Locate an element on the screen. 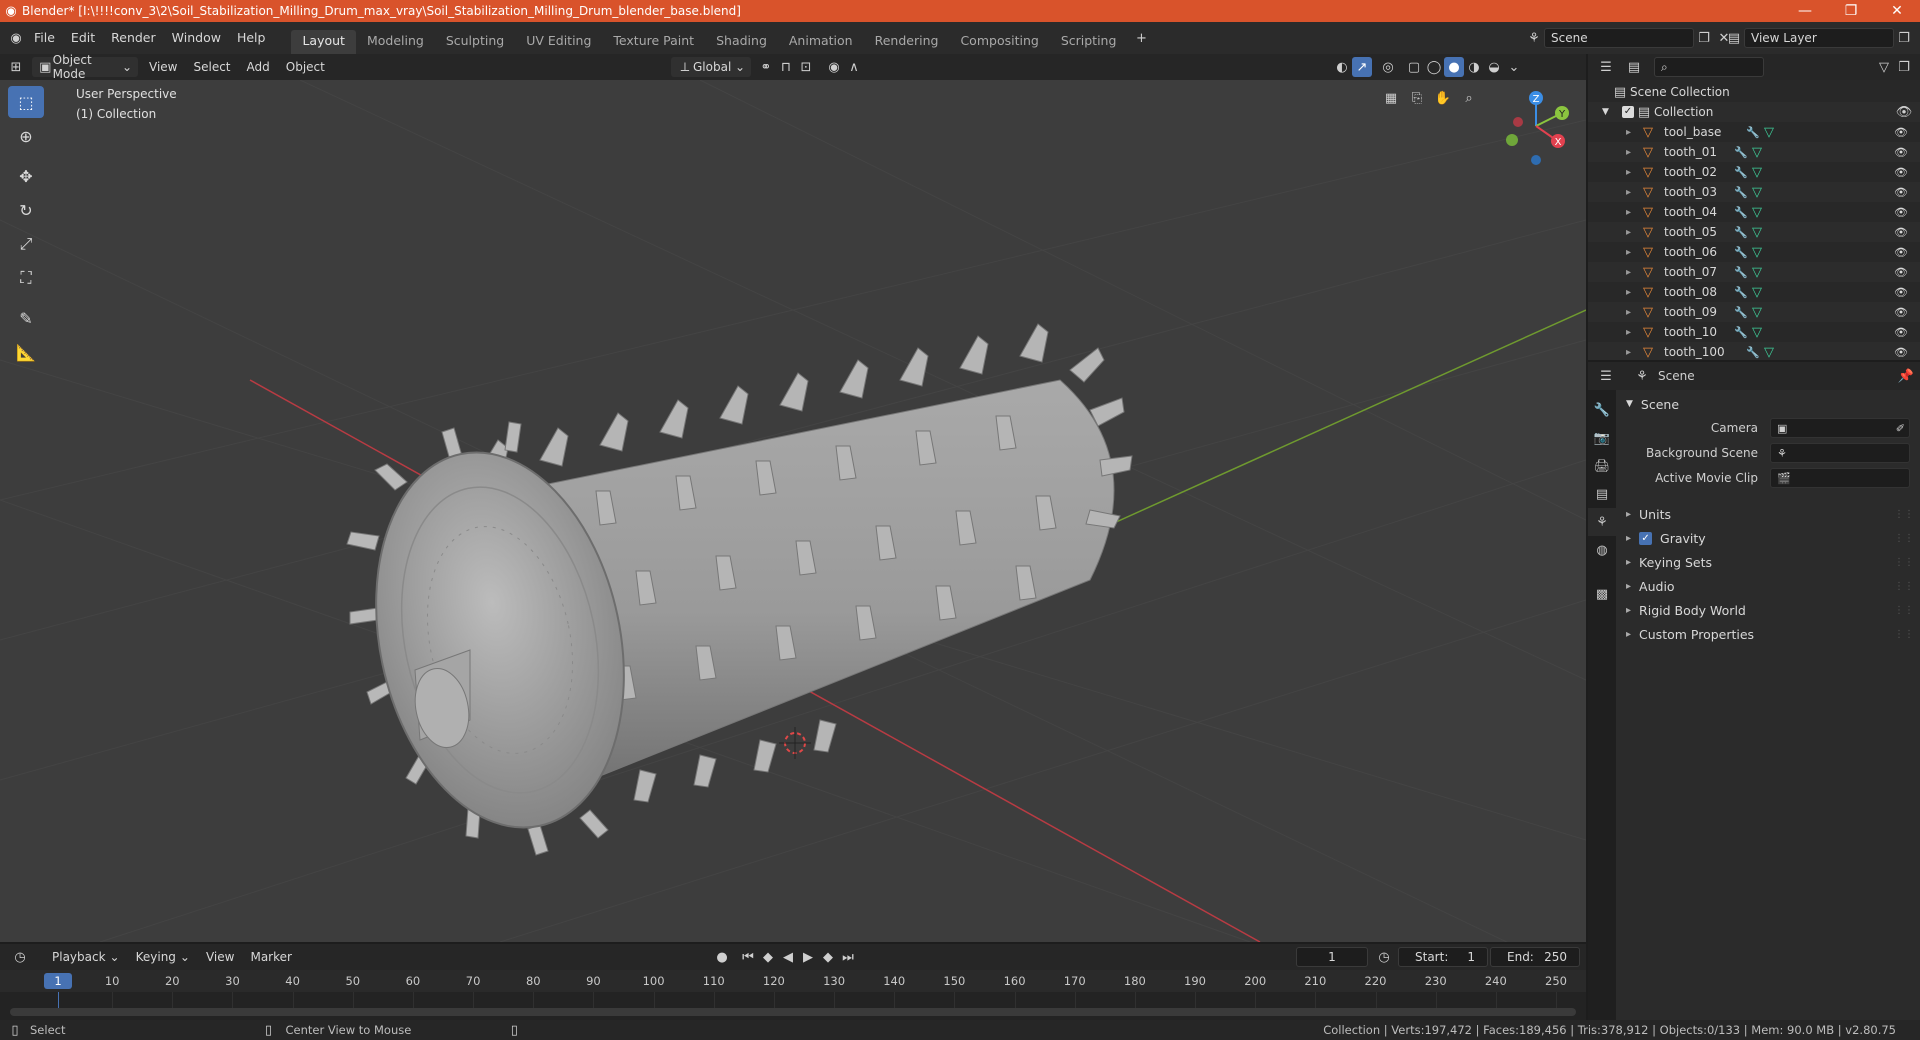 Image resolution: width=1920 pixels, height=1040 pixels. panel-units: ▸ Units ⋮⋮ is located at coordinates (1768, 514).